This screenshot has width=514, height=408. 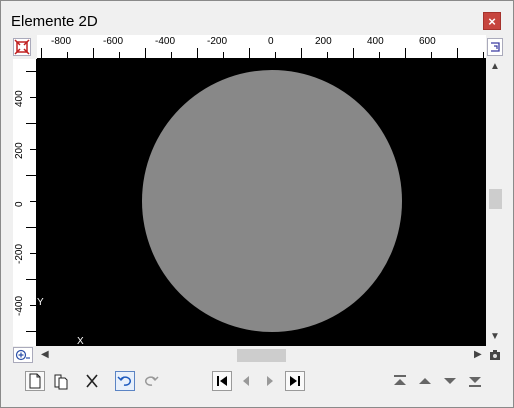 What do you see at coordinates (261, 47) in the screenshot?
I see `horizontal-ruler: -800 -600 -400 -200 0 200 400 600` at bounding box center [261, 47].